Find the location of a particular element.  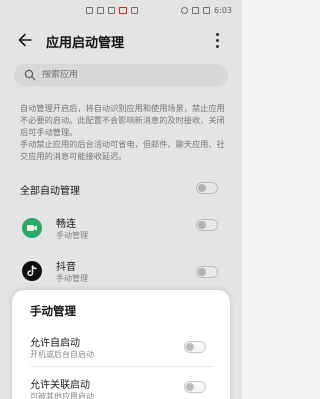

search-bar is located at coordinates (121, 75).